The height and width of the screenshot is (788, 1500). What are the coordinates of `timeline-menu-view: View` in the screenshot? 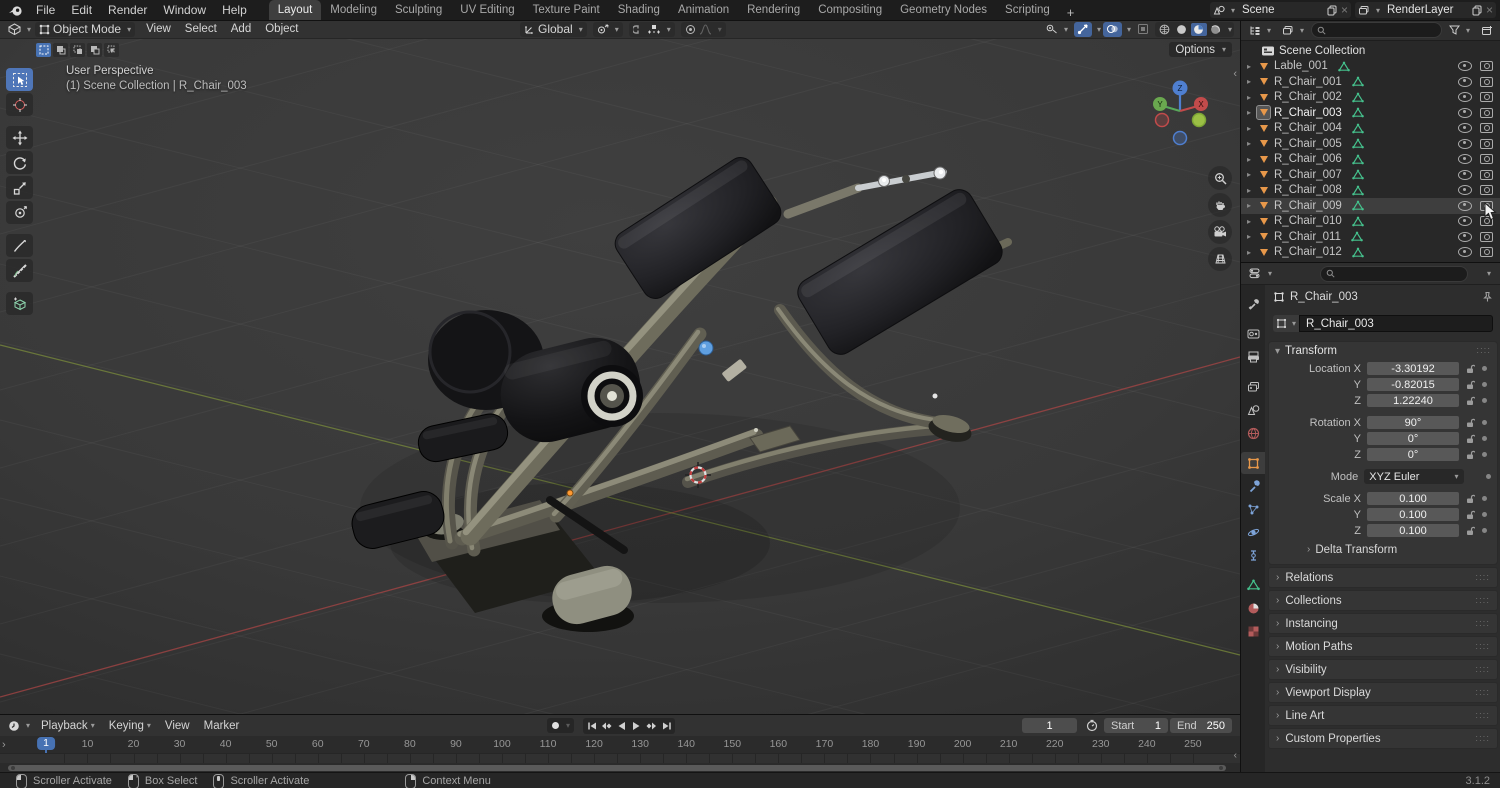 It's located at (177, 726).